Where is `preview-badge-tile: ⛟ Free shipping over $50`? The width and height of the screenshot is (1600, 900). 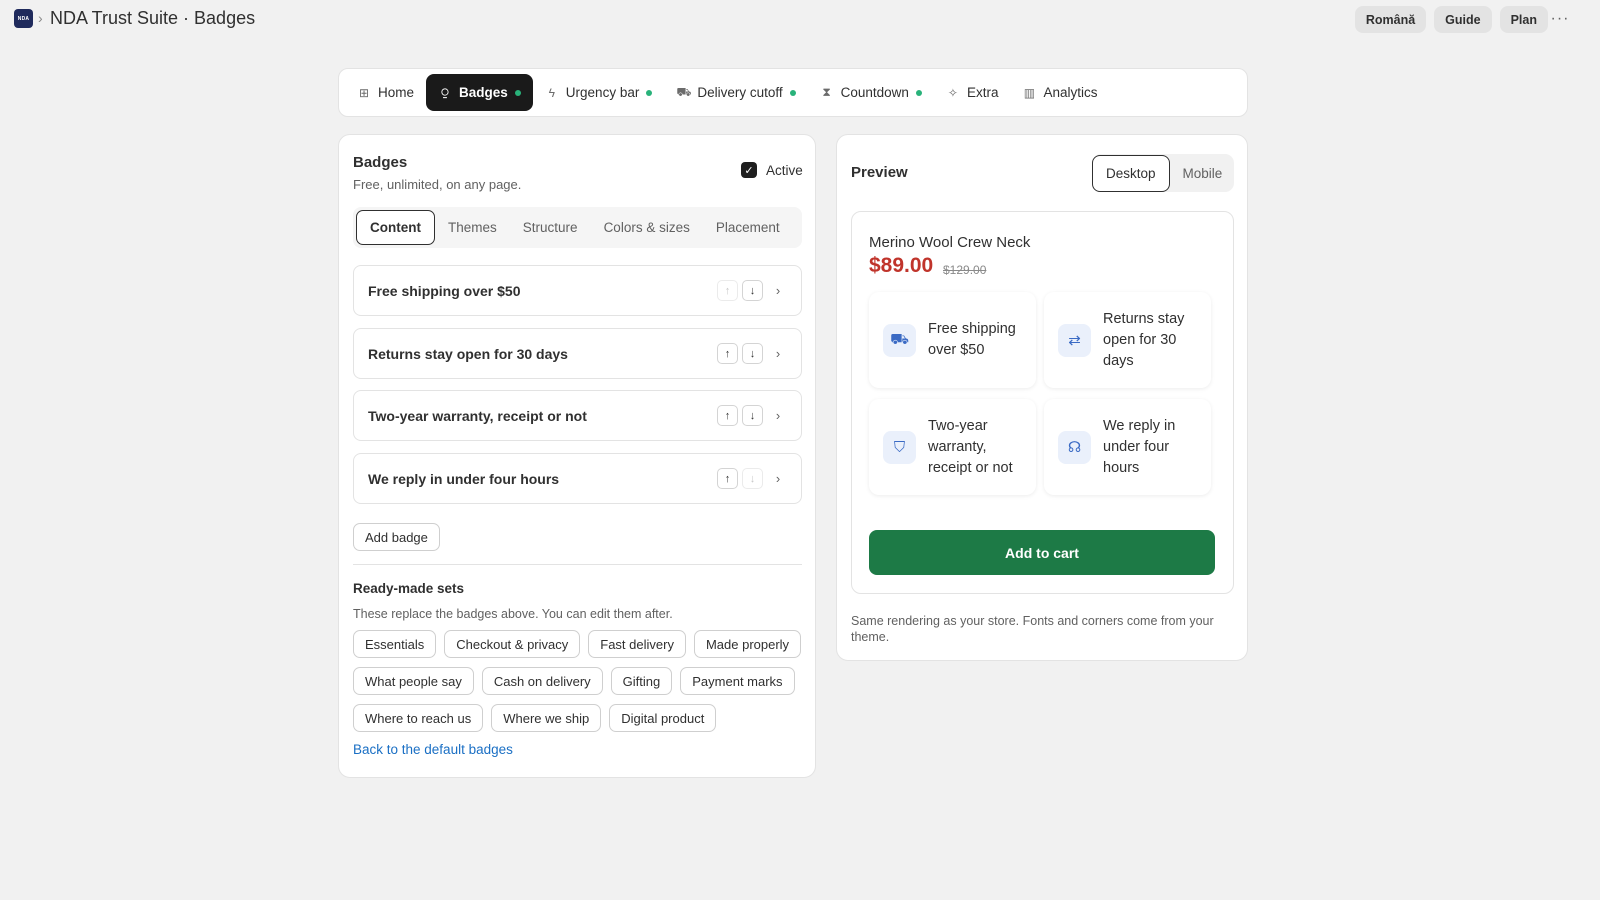 preview-badge-tile: ⛟ Free shipping over $50 is located at coordinates (952, 340).